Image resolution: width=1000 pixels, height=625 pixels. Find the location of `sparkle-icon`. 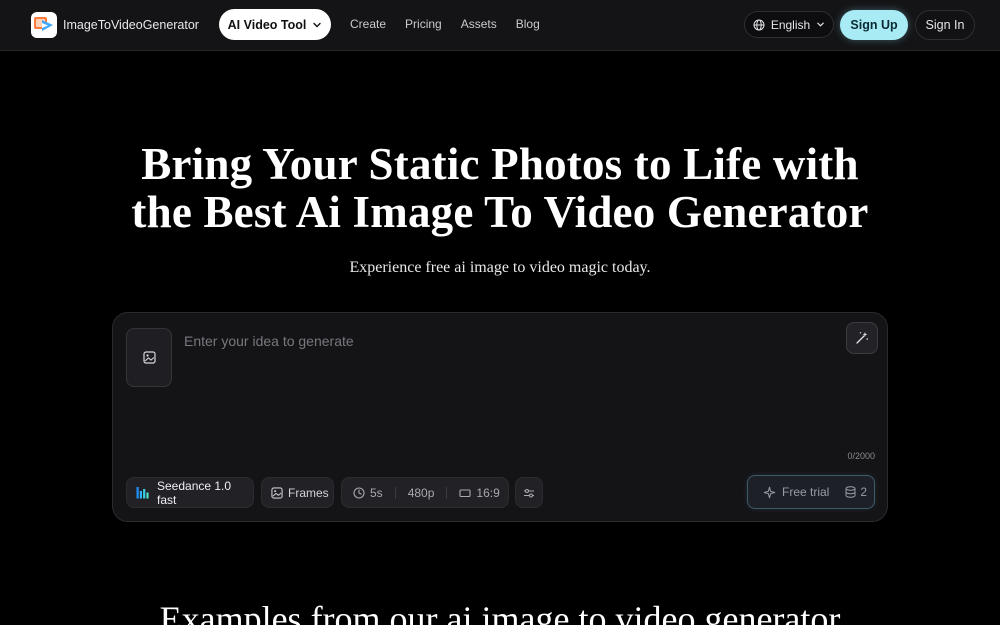

sparkle-icon is located at coordinates (769, 492).